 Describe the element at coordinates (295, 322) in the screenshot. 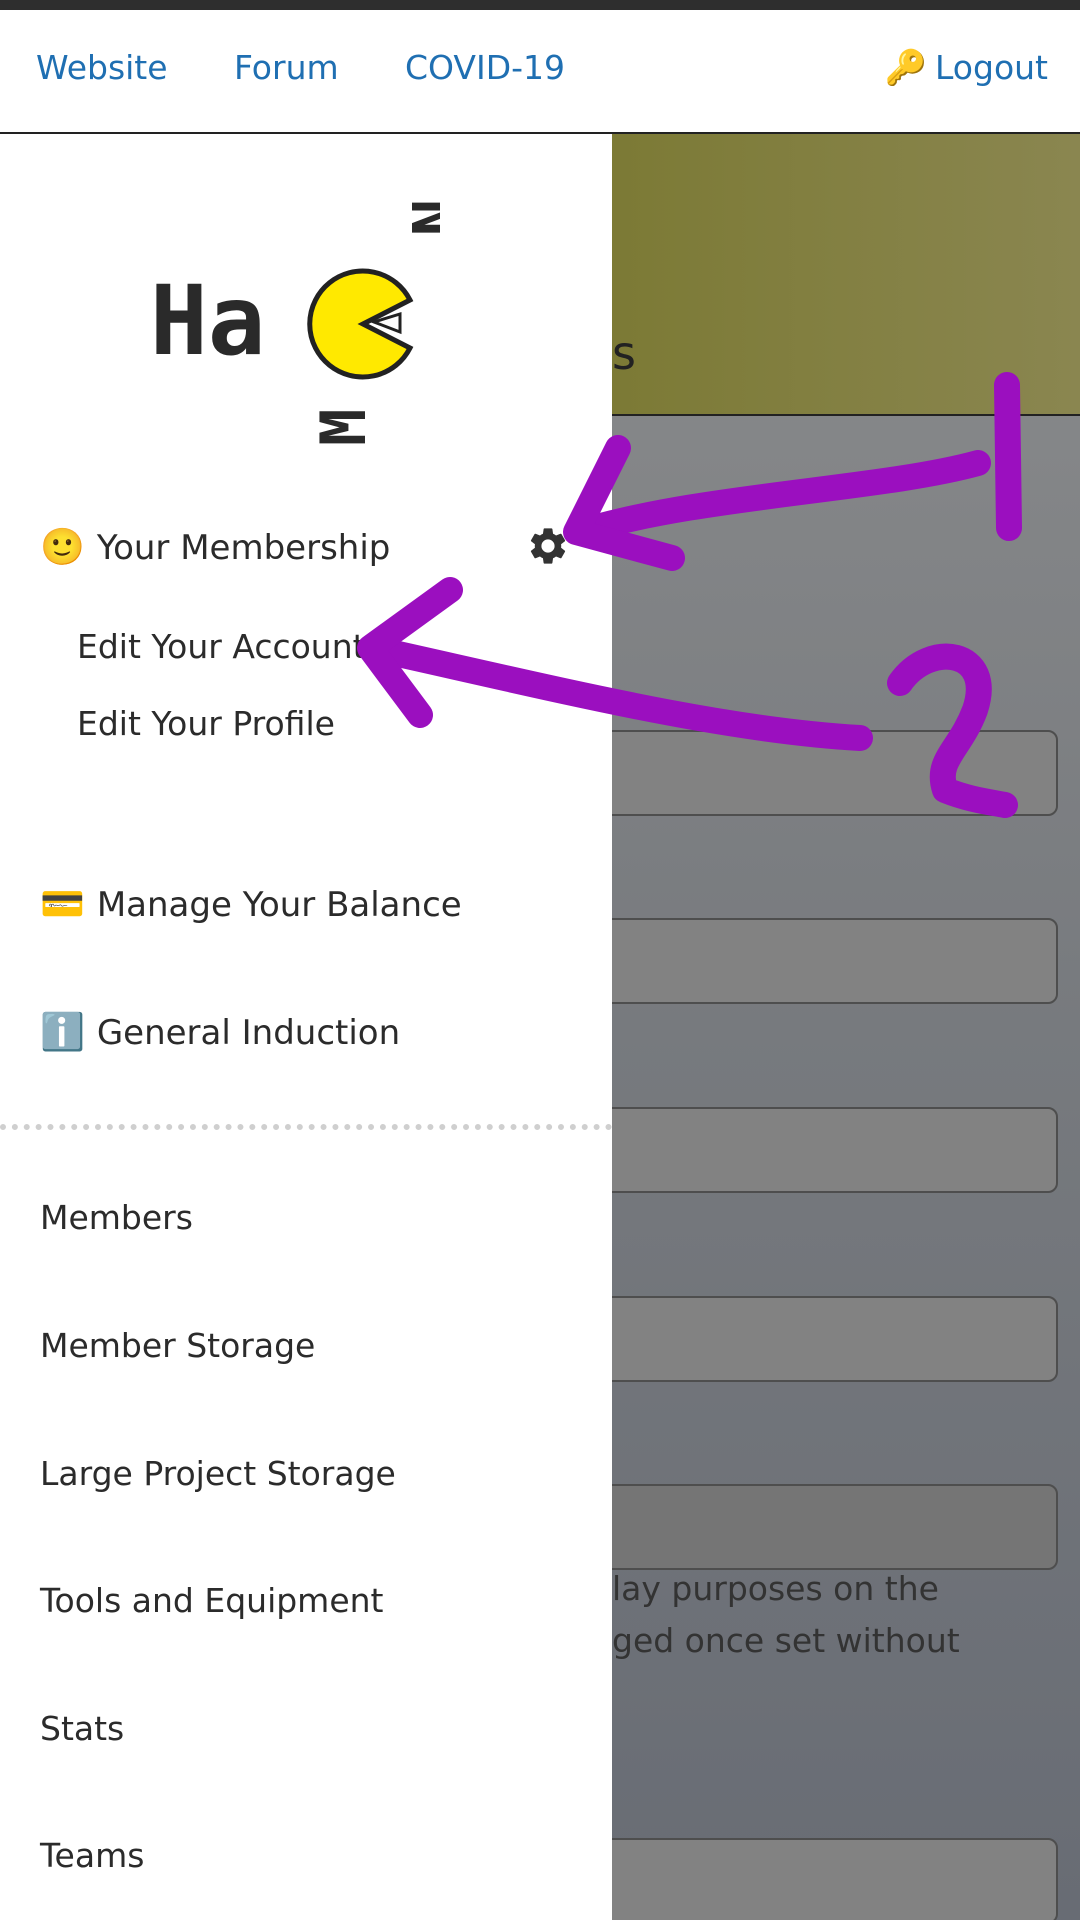

I see `hackspace-logo: Ha N M` at that location.